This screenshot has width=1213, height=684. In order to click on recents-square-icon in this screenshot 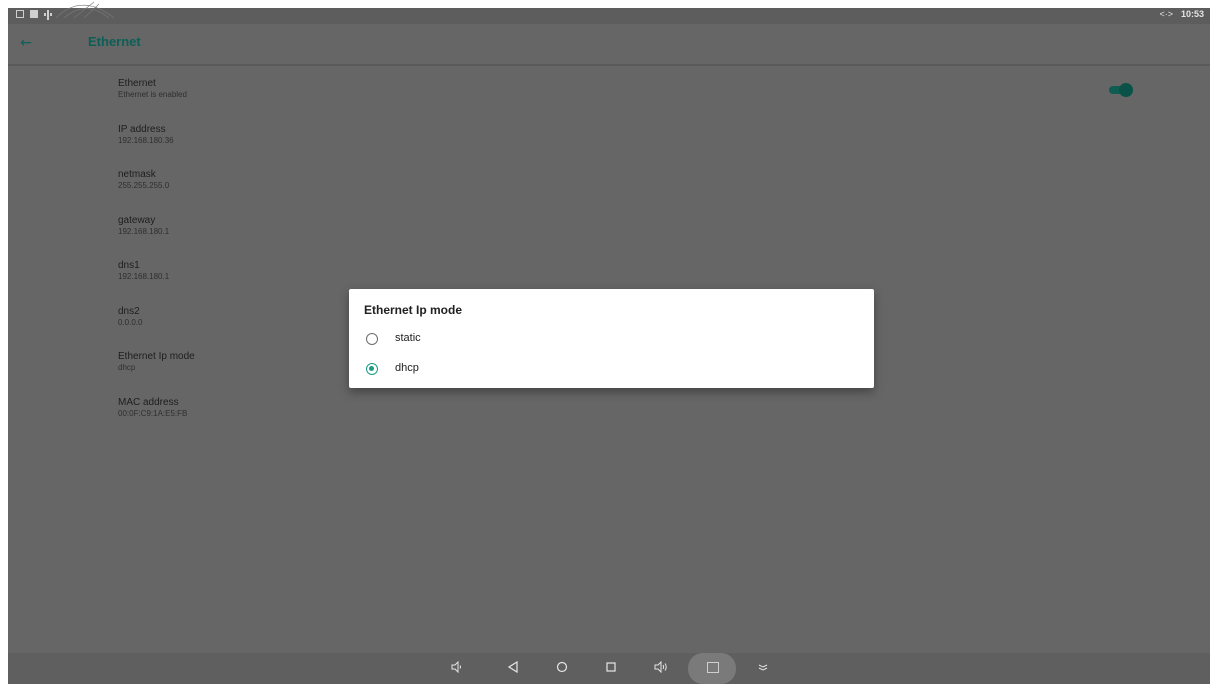, I will do `click(611, 668)`.